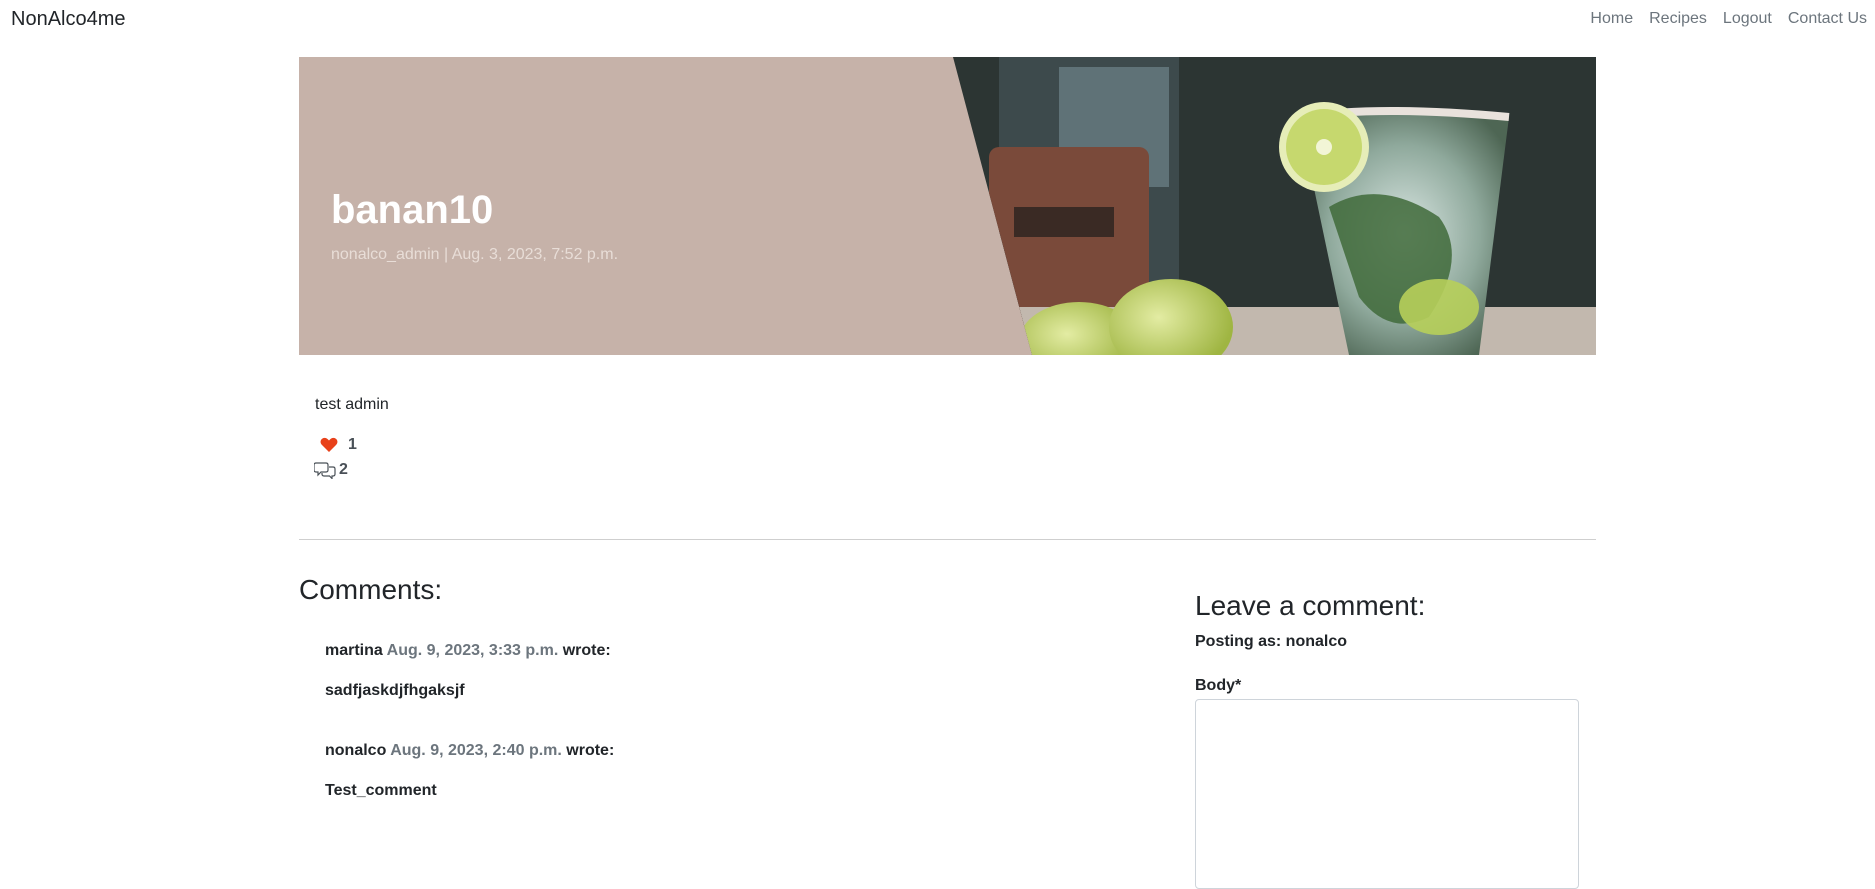 The height and width of the screenshot is (889, 1875). I want to click on comment-header: martina Aug. 9, 2023, 3:33 p.m. wrote:, so click(468, 651).